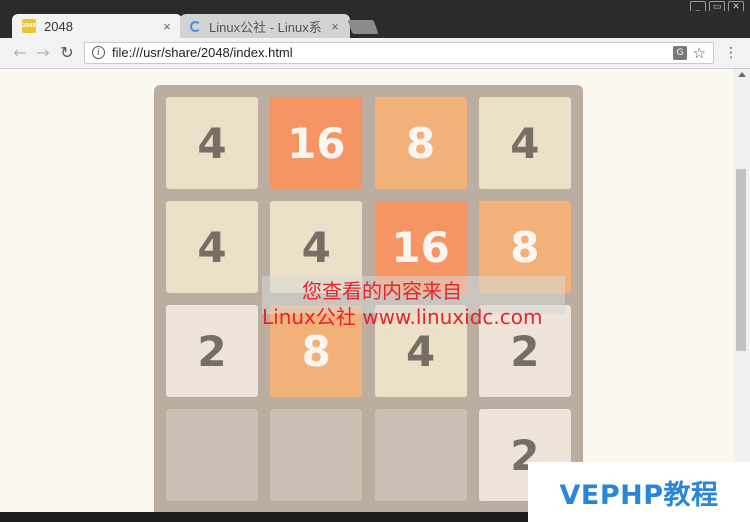  I want to click on bookmark-star-icon: ☆, so click(699, 53).